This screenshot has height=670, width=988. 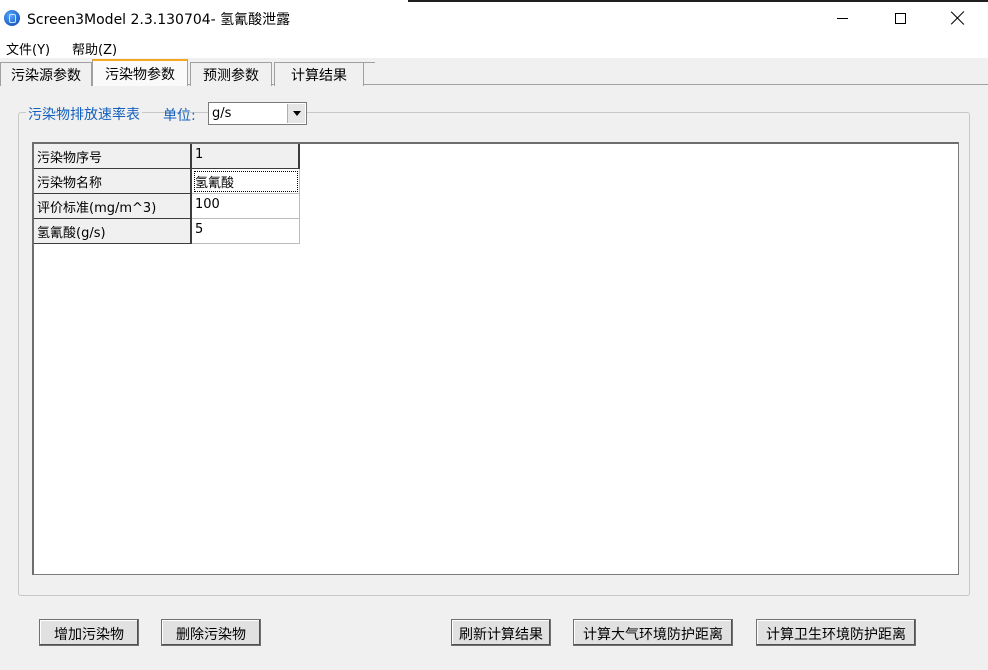 What do you see at coordinates (246, 181) in the screenshot?
I see `grid-cell: 氢氰酸` at bounding box center [246, 181].